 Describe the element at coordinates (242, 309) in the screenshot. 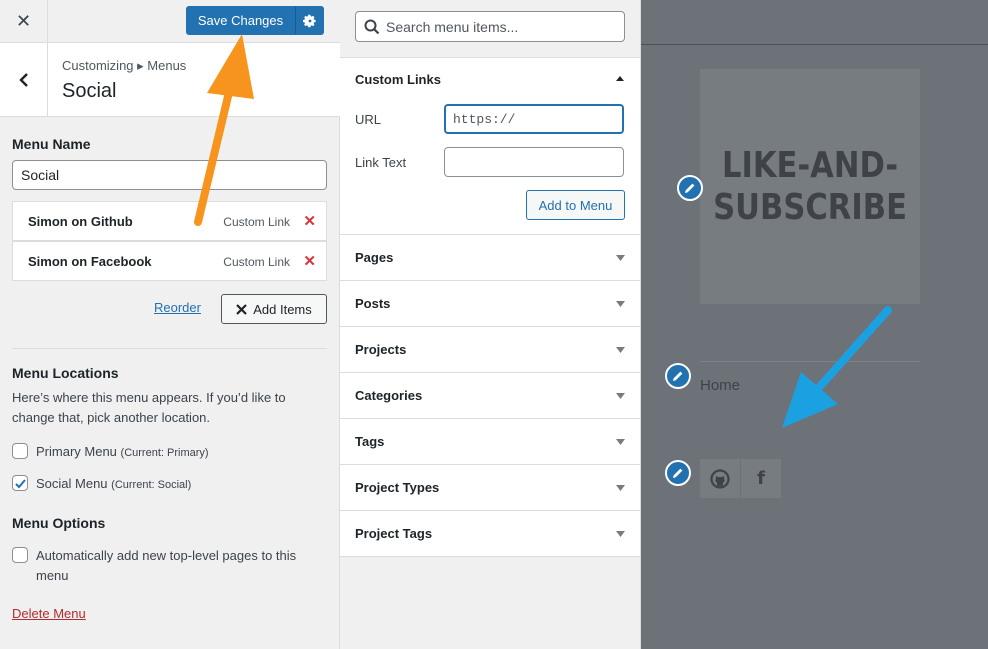

I see `close-icon` at that location.